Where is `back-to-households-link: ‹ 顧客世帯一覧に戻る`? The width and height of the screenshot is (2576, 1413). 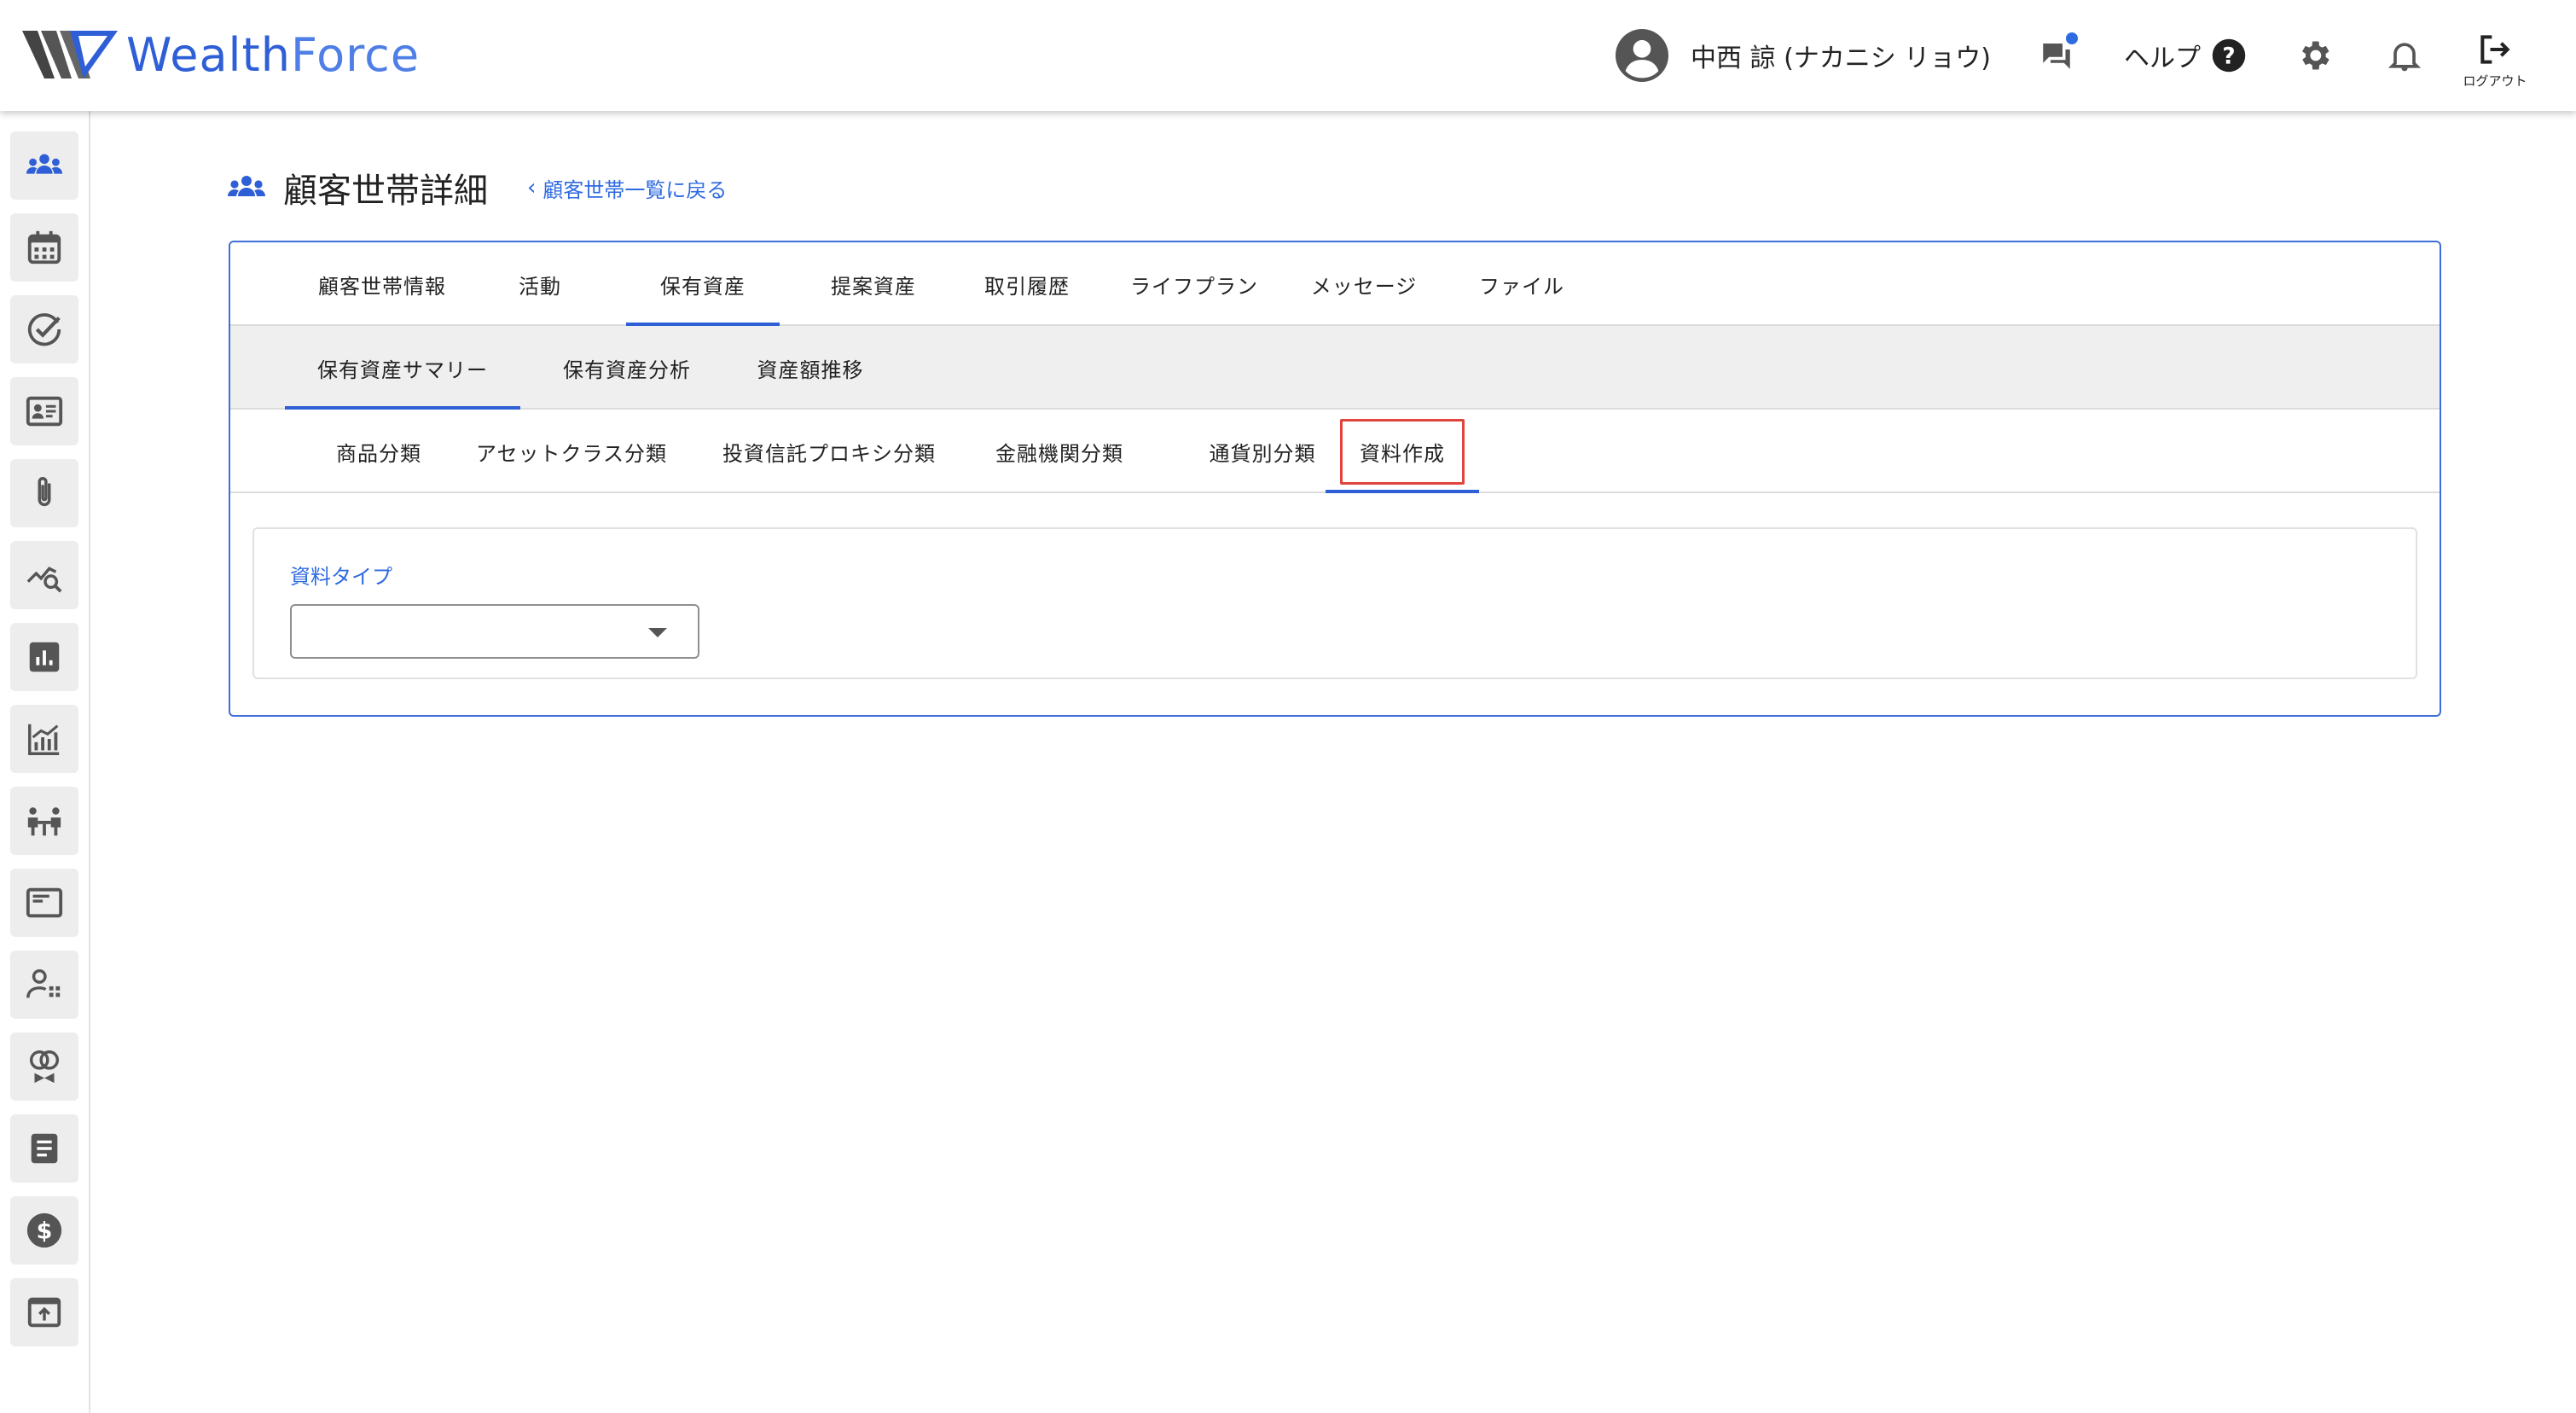 back-to-households-link: ‹ 顧客世帯一覧に戻る is located at coordinates (627, 188).